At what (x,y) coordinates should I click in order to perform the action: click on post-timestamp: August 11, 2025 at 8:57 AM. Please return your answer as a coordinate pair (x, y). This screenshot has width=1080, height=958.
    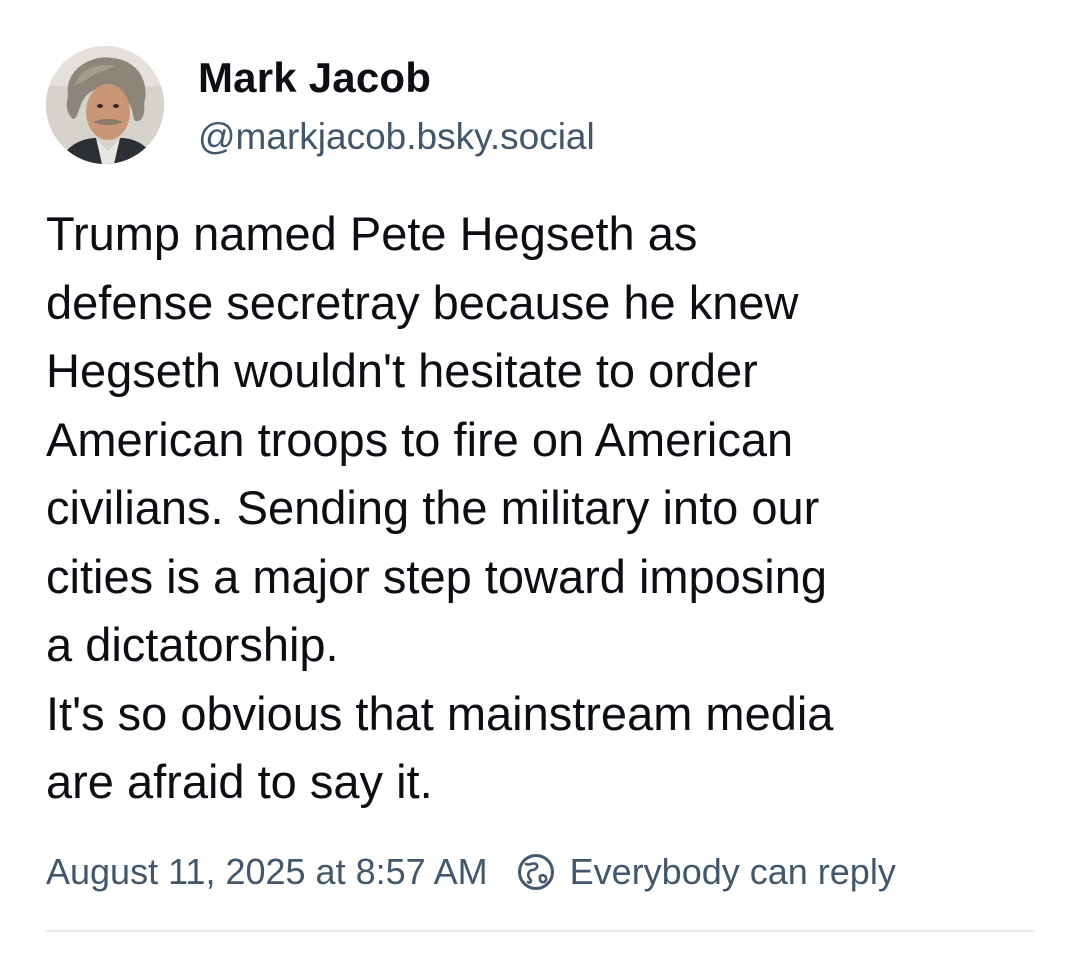
    Looking at the image, I should click on (267, 872).